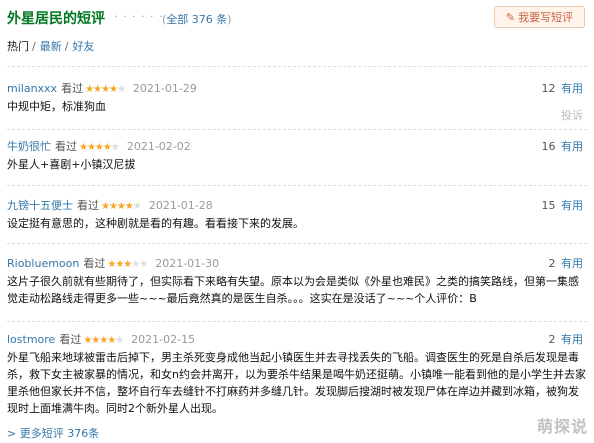 The image size is (594, 443). I want to click on write-comment-label: 我要写短评, so click(546, 17).